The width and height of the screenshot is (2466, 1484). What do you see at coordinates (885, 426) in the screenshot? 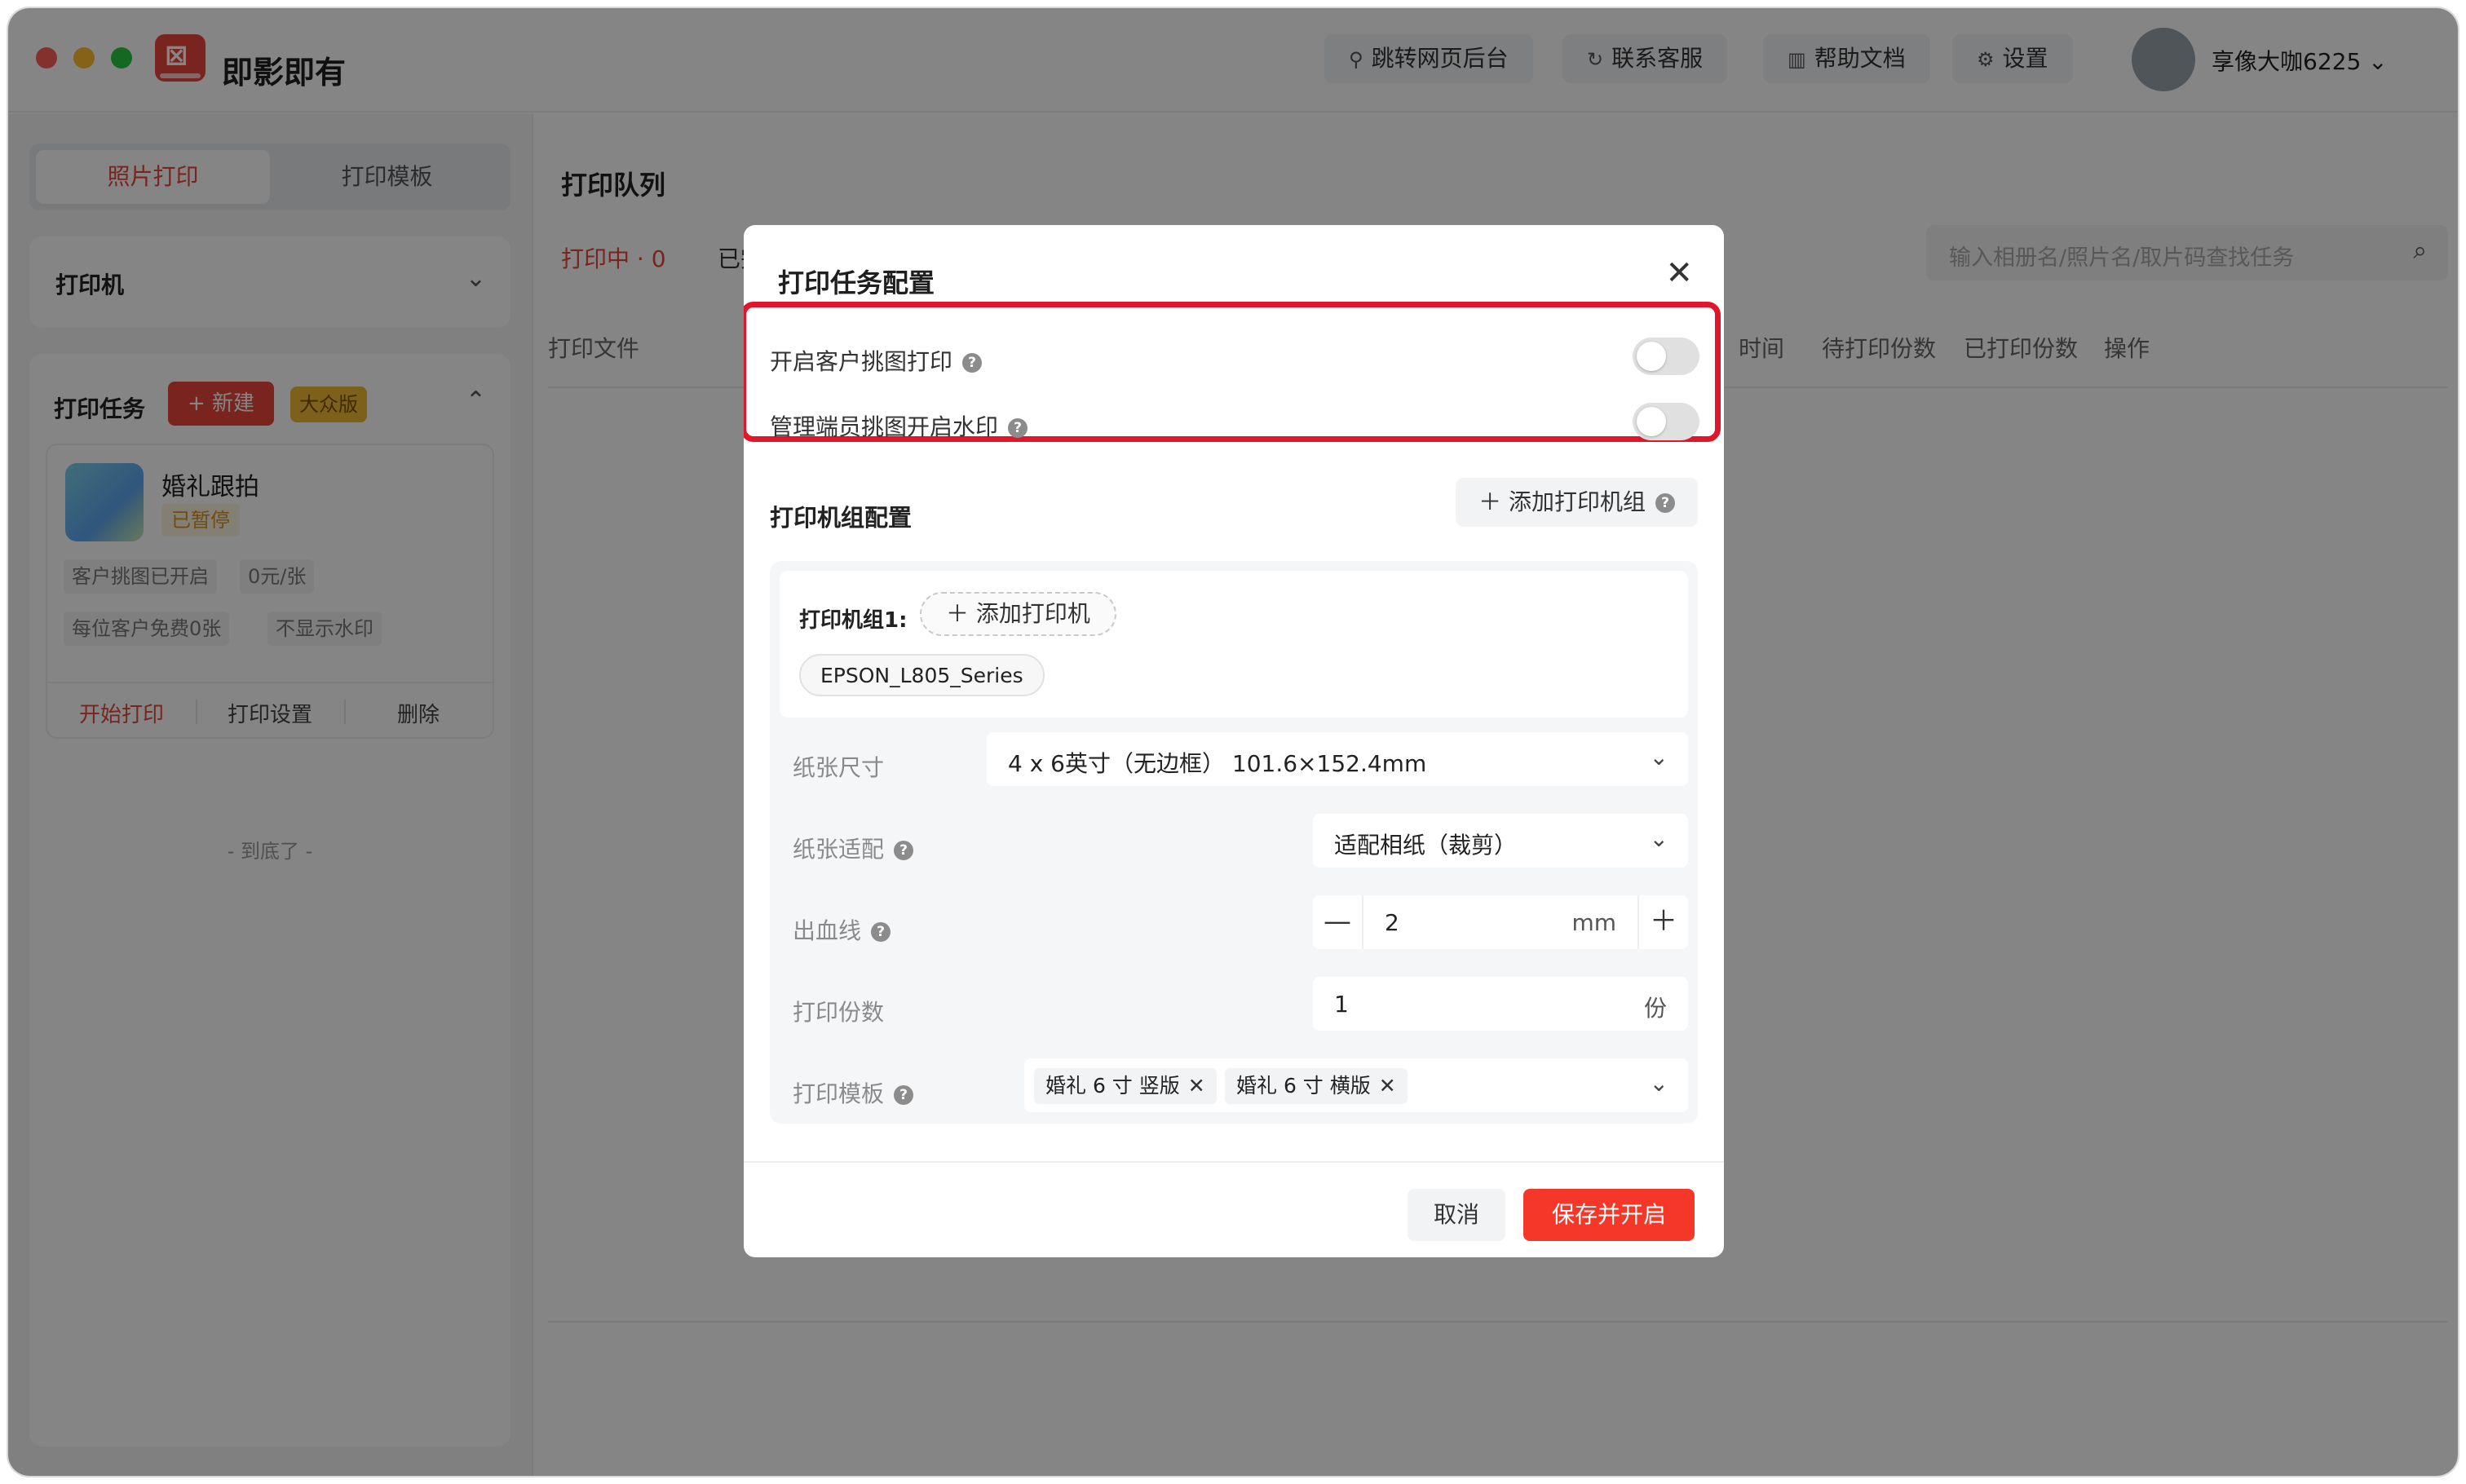
I see `switch-label-text: 管理端员挑图开启水印` at bounding box center [885, 426].